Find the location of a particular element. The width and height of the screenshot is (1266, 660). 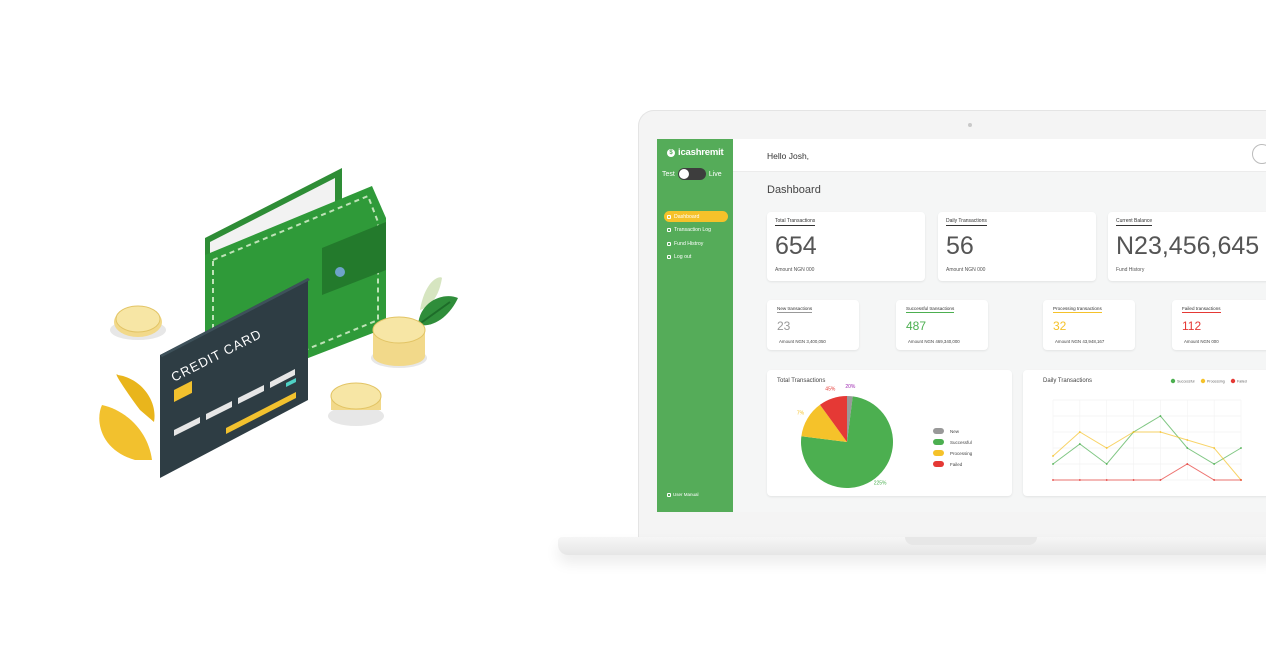

camera-dot is located at coordinates (970, 125).